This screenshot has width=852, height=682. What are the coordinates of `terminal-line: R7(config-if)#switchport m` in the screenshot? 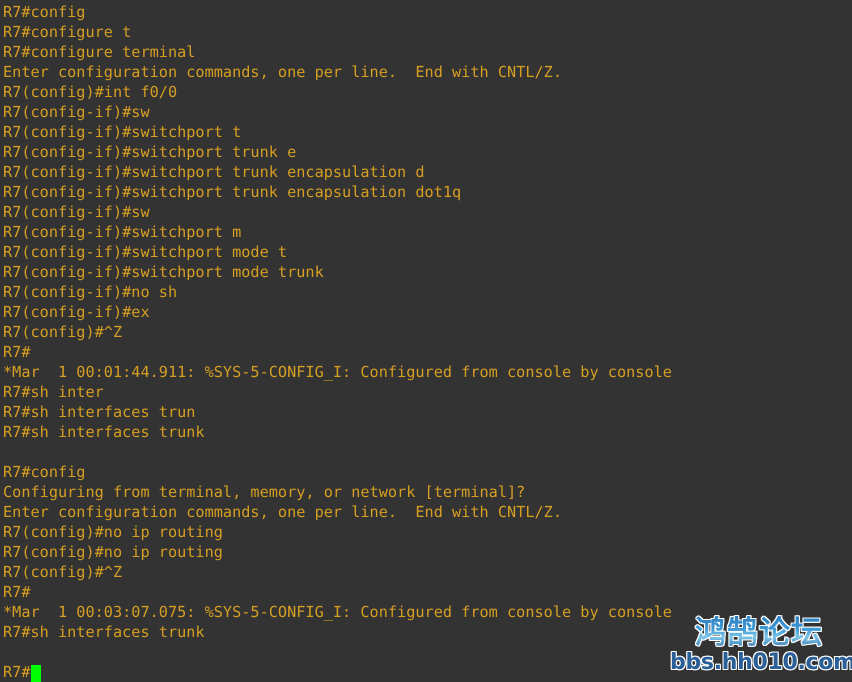 It's located at (122, 232).